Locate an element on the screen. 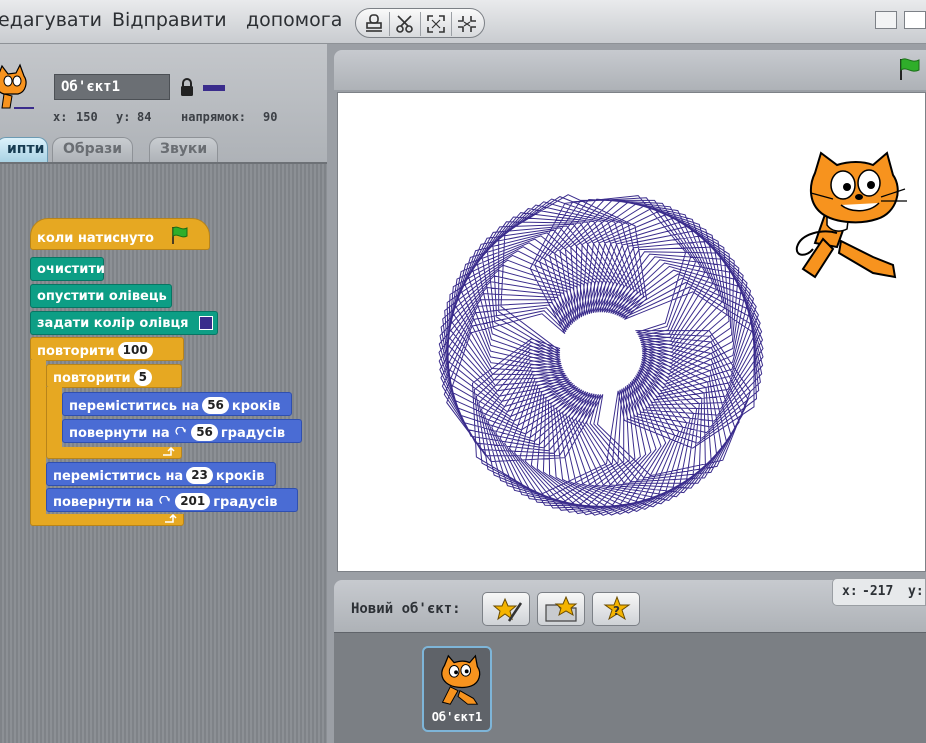 The image size is (926, 743). menu-bar: едагувати Відправити допомога is located at coordinates (463, 22).